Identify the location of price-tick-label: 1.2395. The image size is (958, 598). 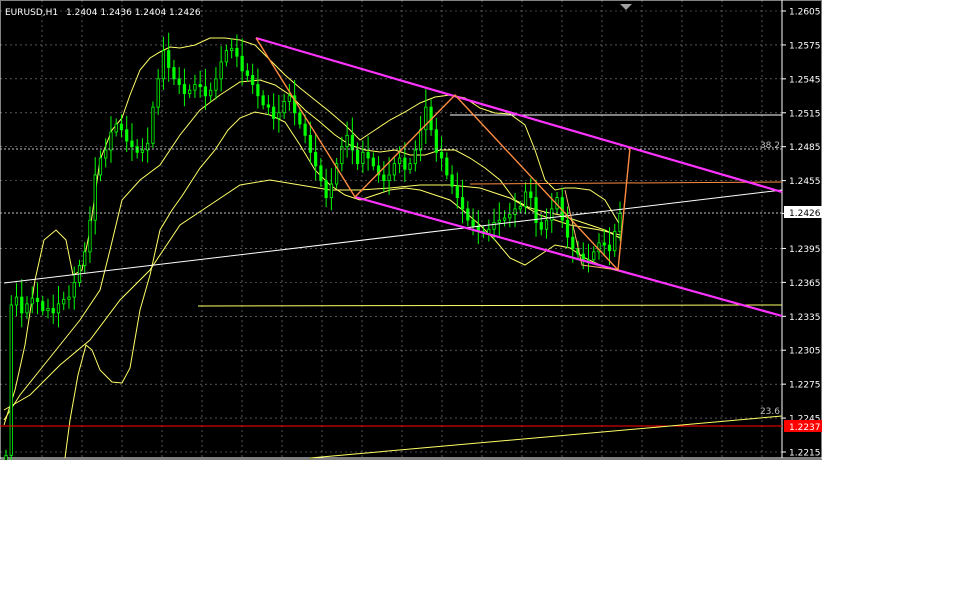
(805, 250).